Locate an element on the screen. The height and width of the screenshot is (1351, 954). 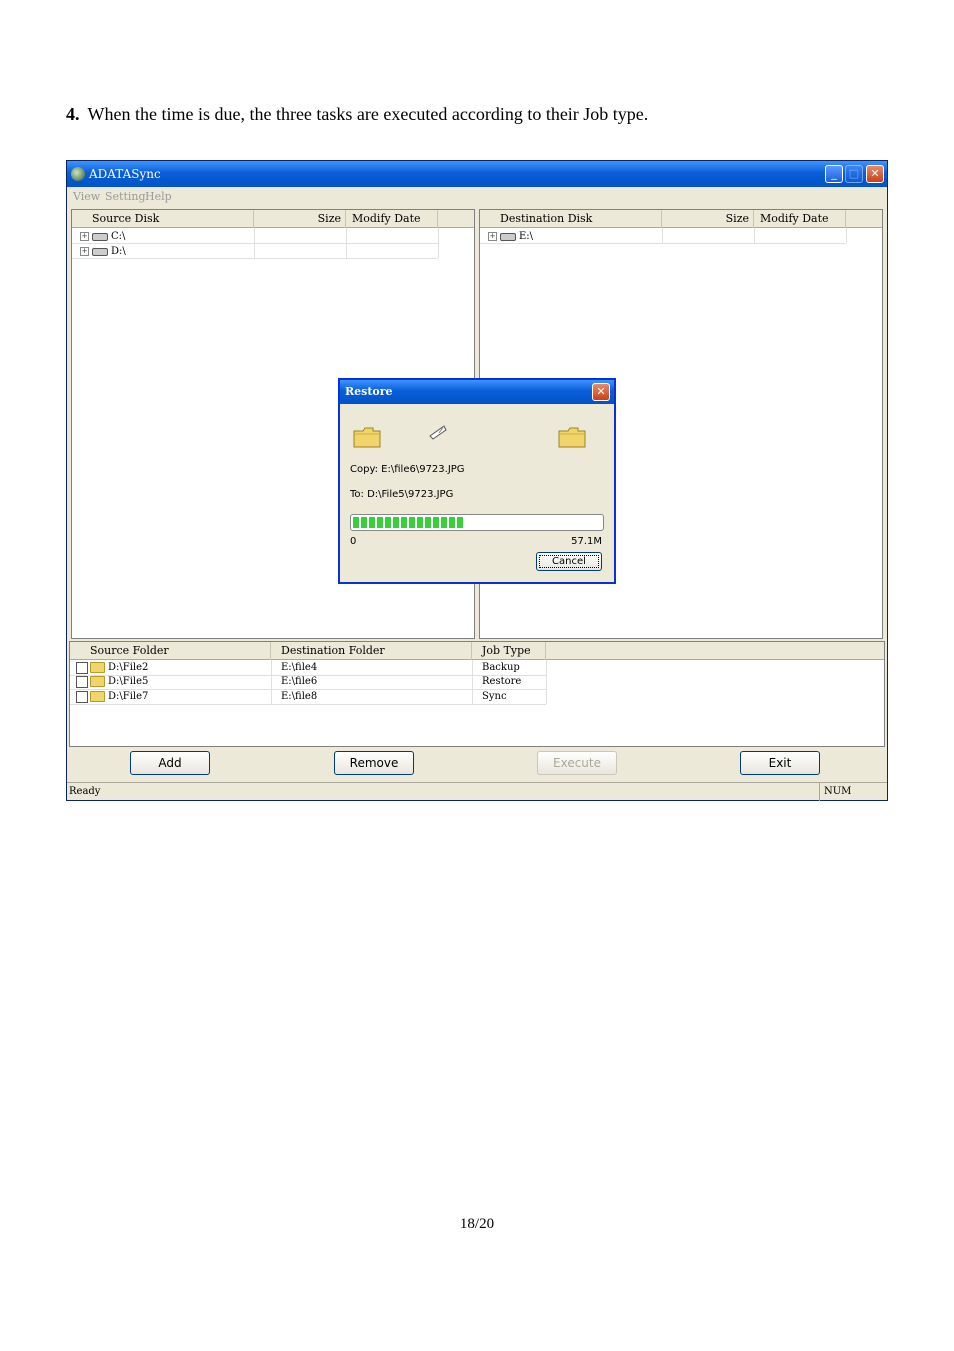
dialog-titlebar: Restore ✕ is located at coordinates (477, 392).